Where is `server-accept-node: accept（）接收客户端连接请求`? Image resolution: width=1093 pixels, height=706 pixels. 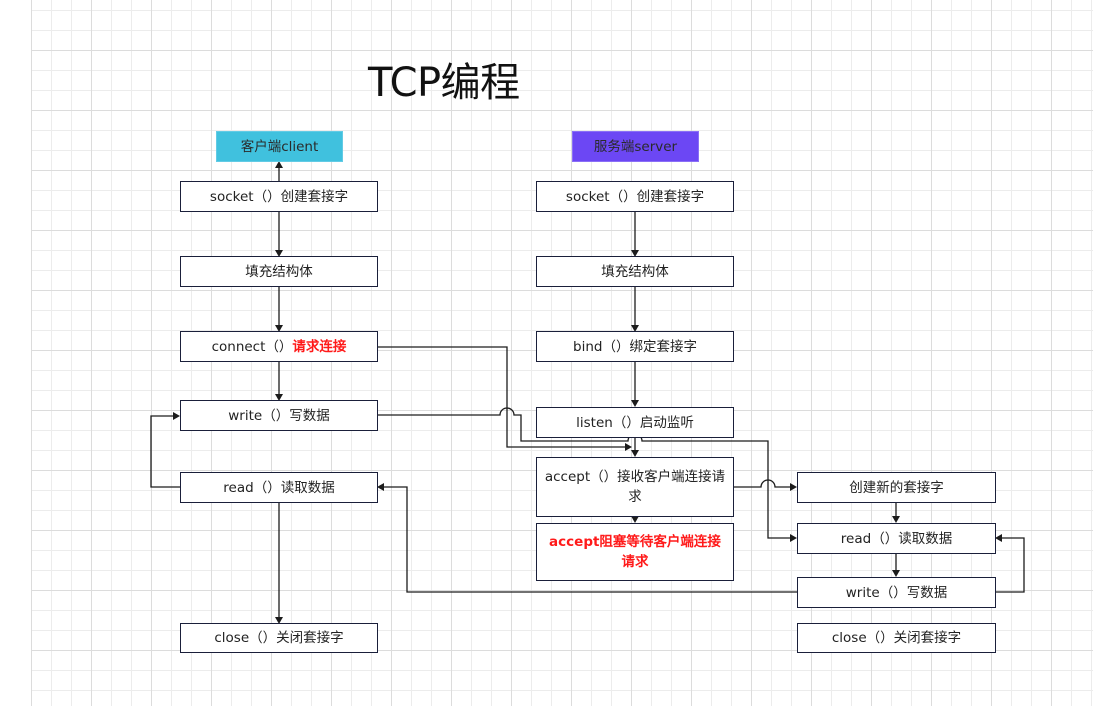
server-accept-node: accept（）接收客户端连接请求 is located at coordinates (635, 487).